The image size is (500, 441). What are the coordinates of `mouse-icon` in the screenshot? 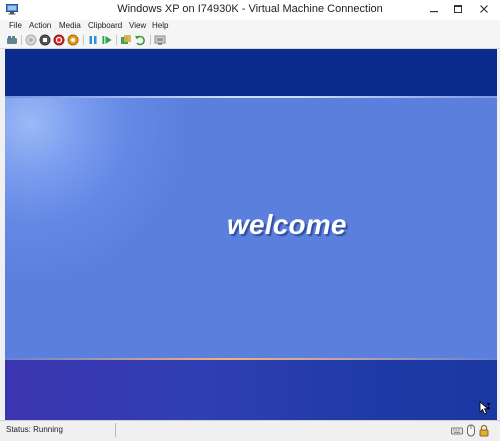 It's located at (471, 430).